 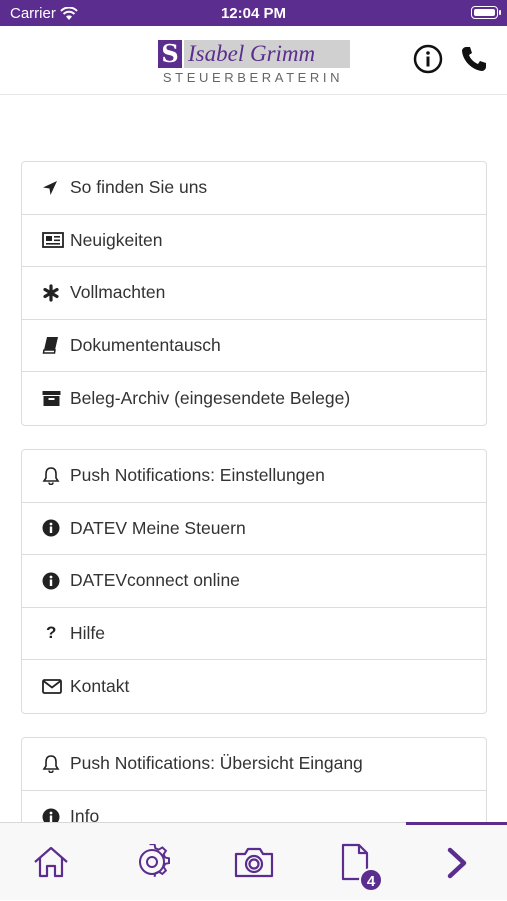 I want to click on menu-item-datev-meine-steuern: DATEV Meine Steuern, so click(x=254, y=529).